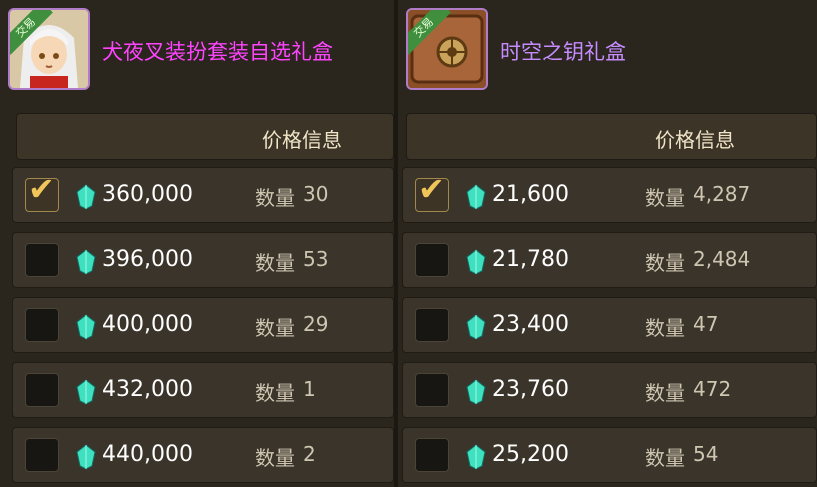 The image size is (817, 487). I want to click on price: 23,760, so click(530, 389).